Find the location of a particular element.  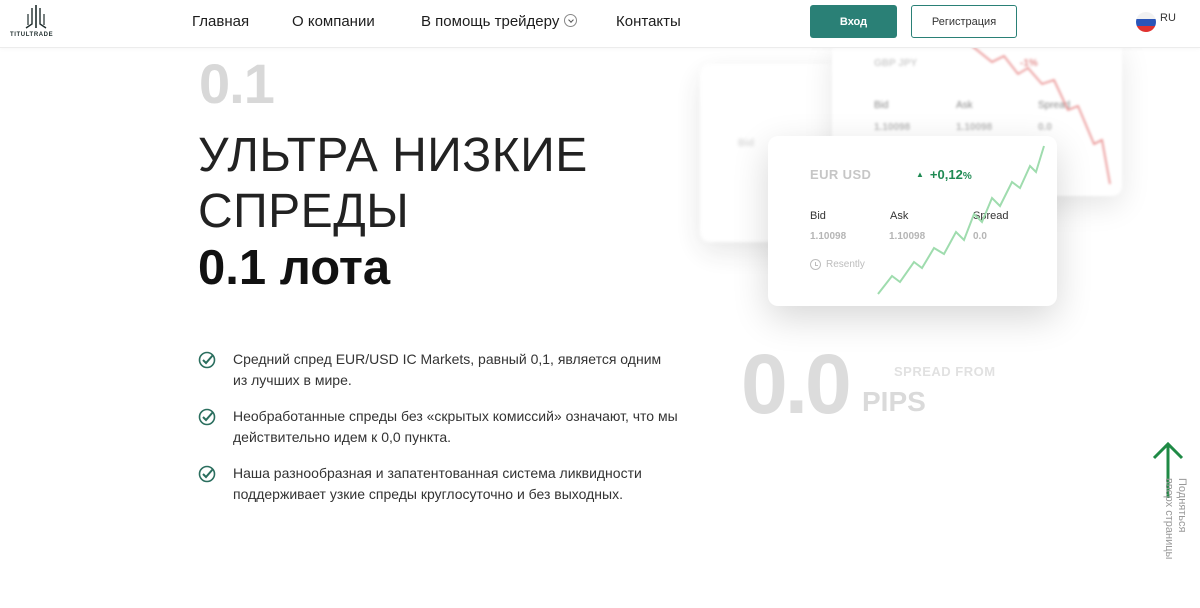

hero-headline-bold: 0.1 лота is located at coordinates (294, 268).